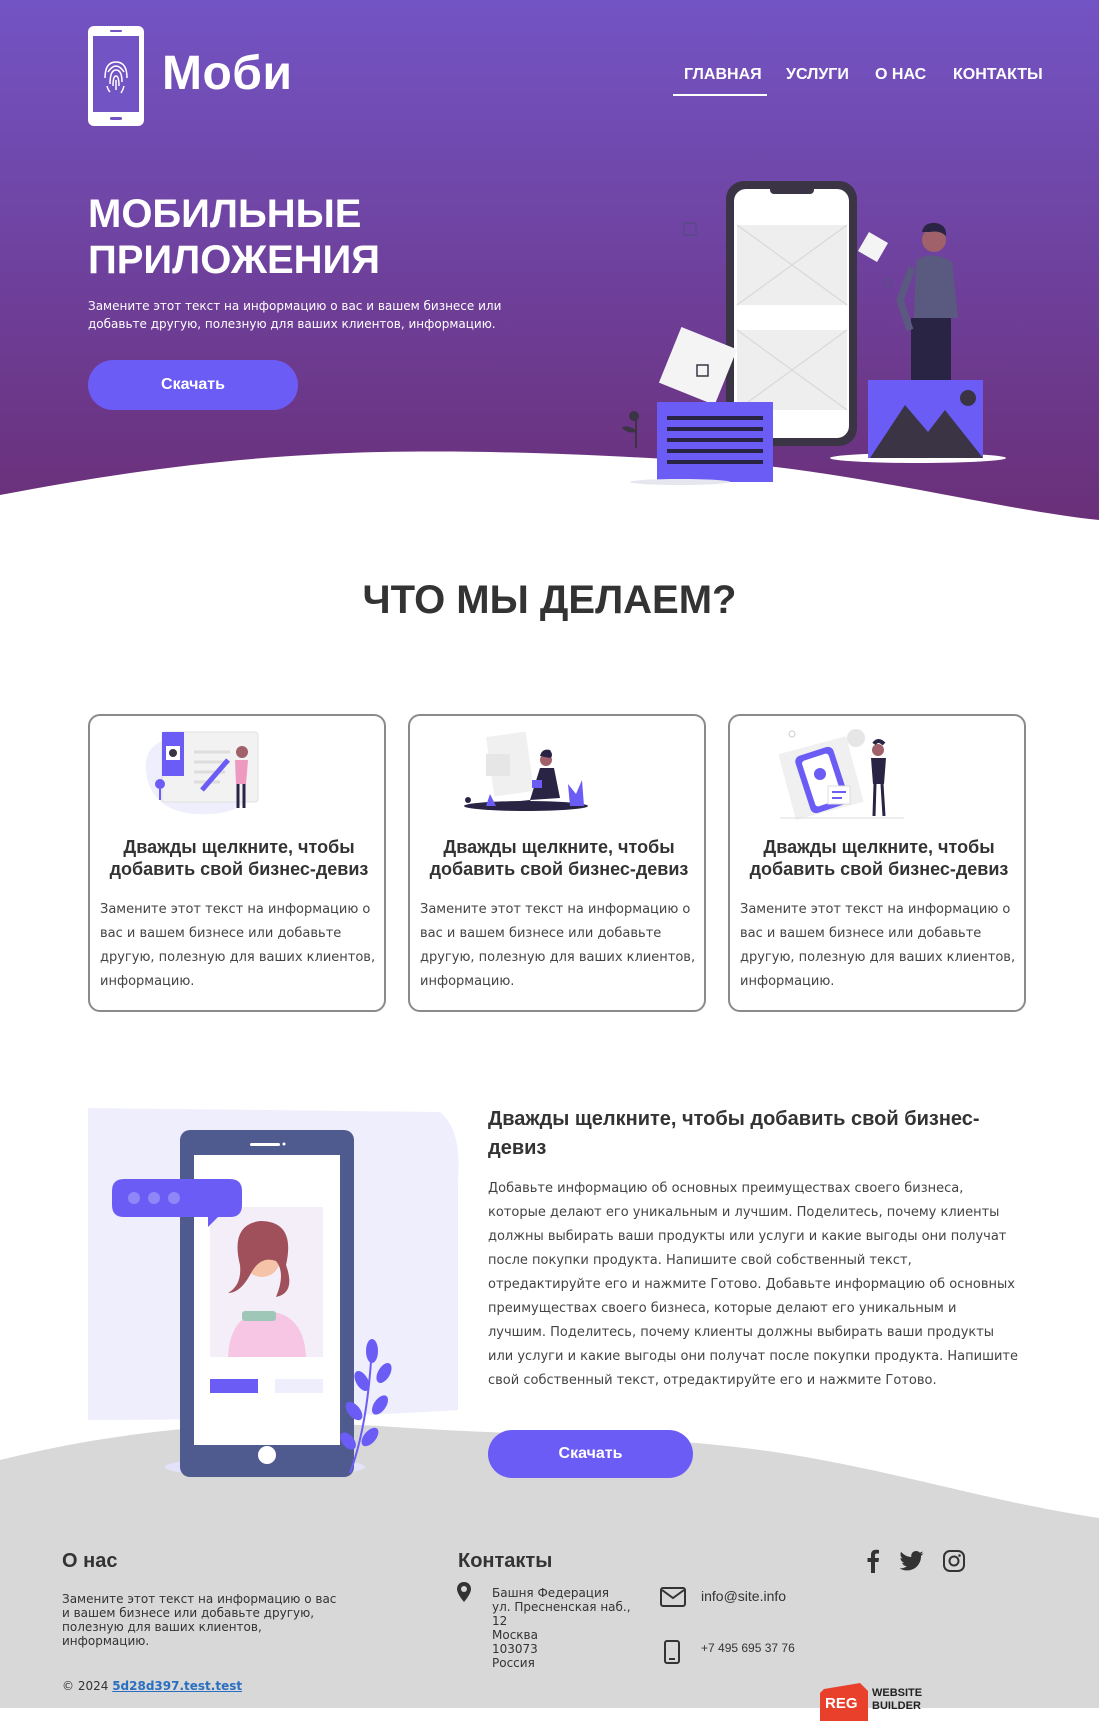 The image size is (1099, 1727). Describe the element at coordinates (672, 1652) in the screenshot. I see `mobile-phone-icon` at that location.